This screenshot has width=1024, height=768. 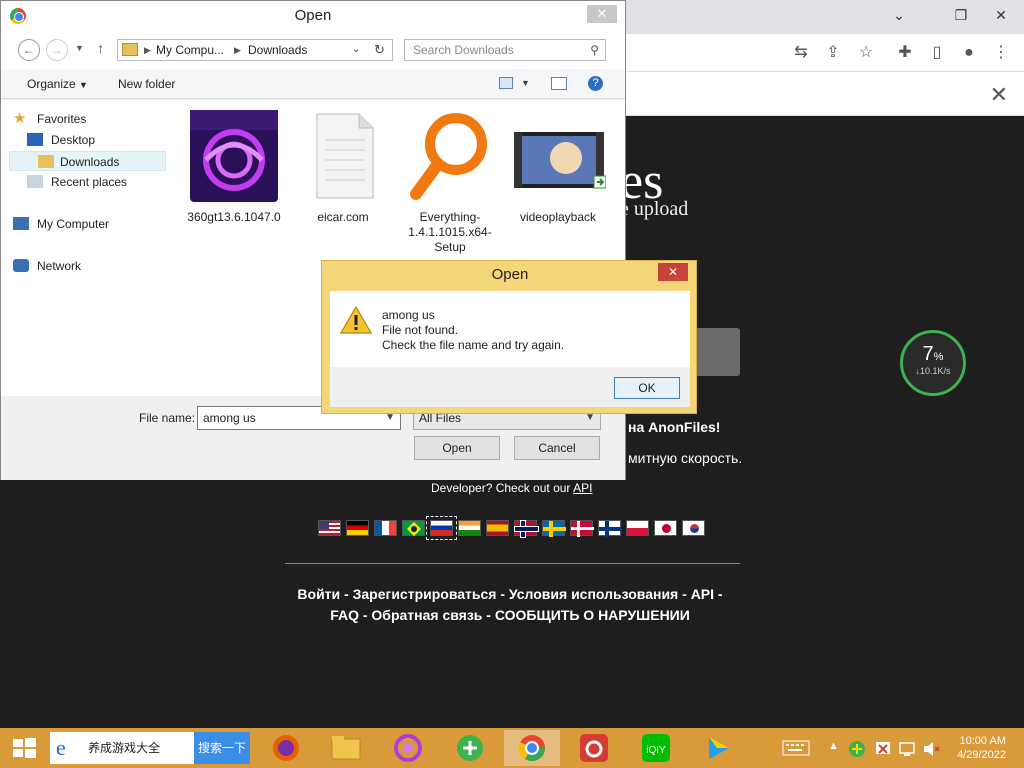 I want to click on command-bar: Organize ▼ New folder ▼ ?, so click(x=313, y=84).